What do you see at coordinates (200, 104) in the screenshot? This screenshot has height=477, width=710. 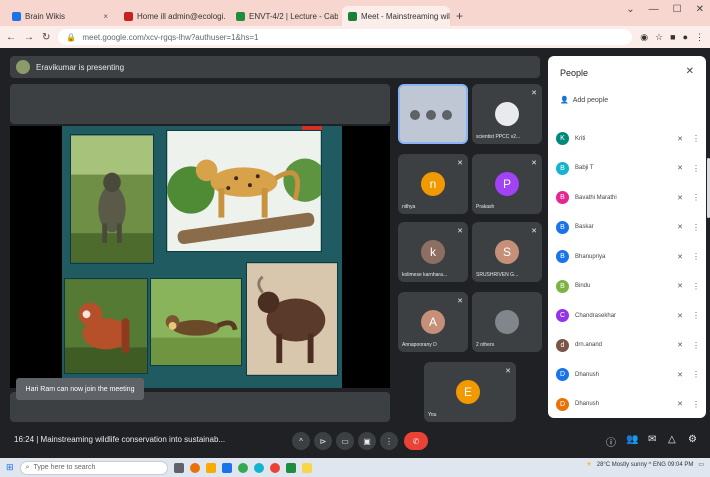 I see `tile-strip-top` at bounding box center [200, 104].